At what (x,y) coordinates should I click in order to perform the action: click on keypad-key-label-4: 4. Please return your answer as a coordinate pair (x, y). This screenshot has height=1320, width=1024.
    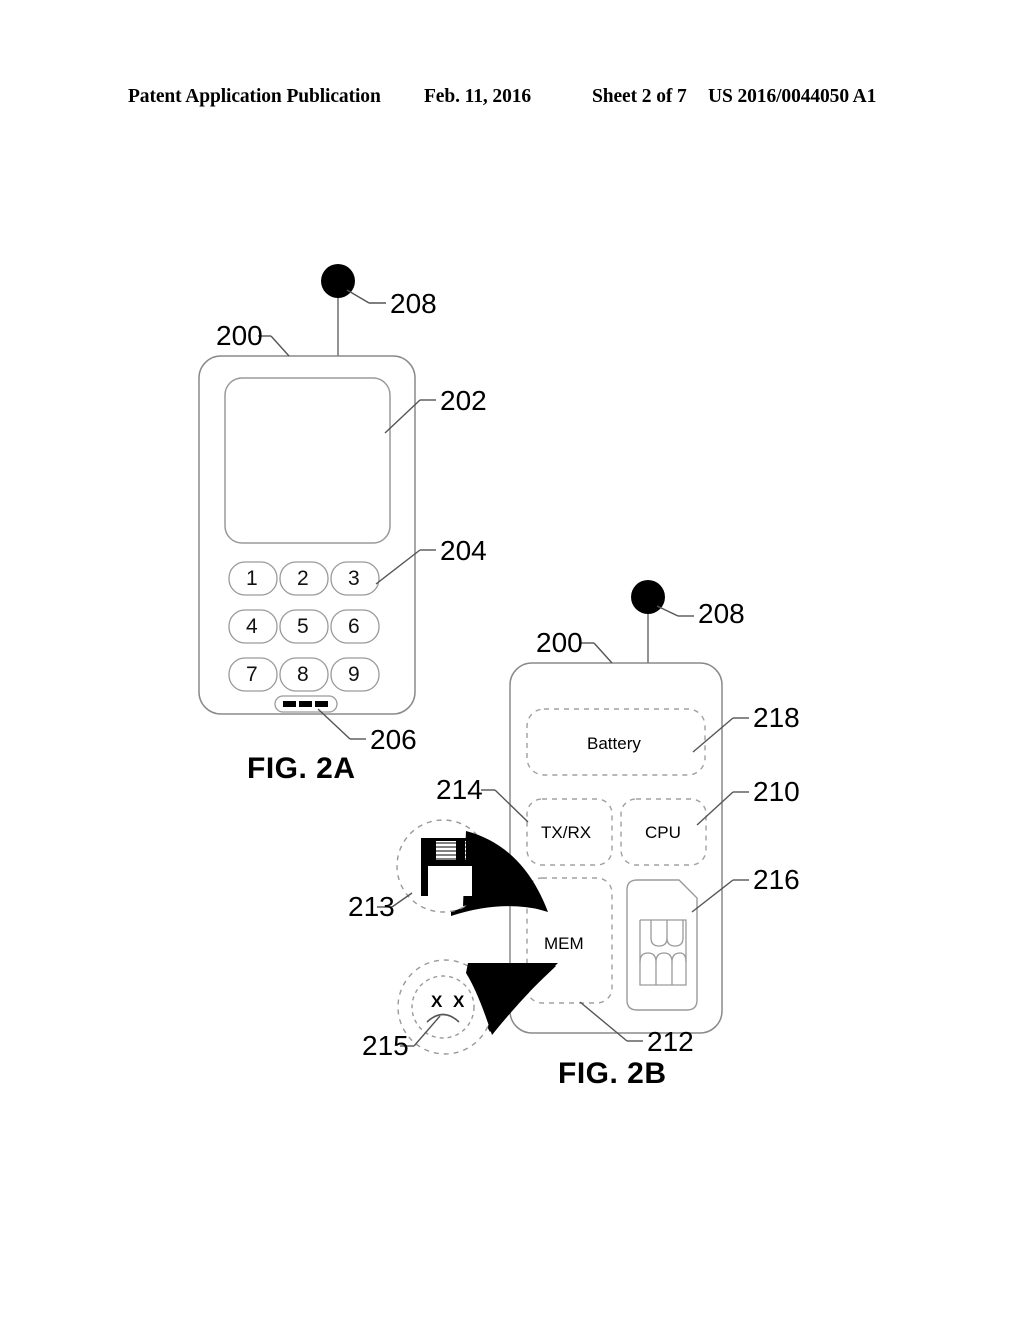
    Looking at the image, I should click on (252, 626).